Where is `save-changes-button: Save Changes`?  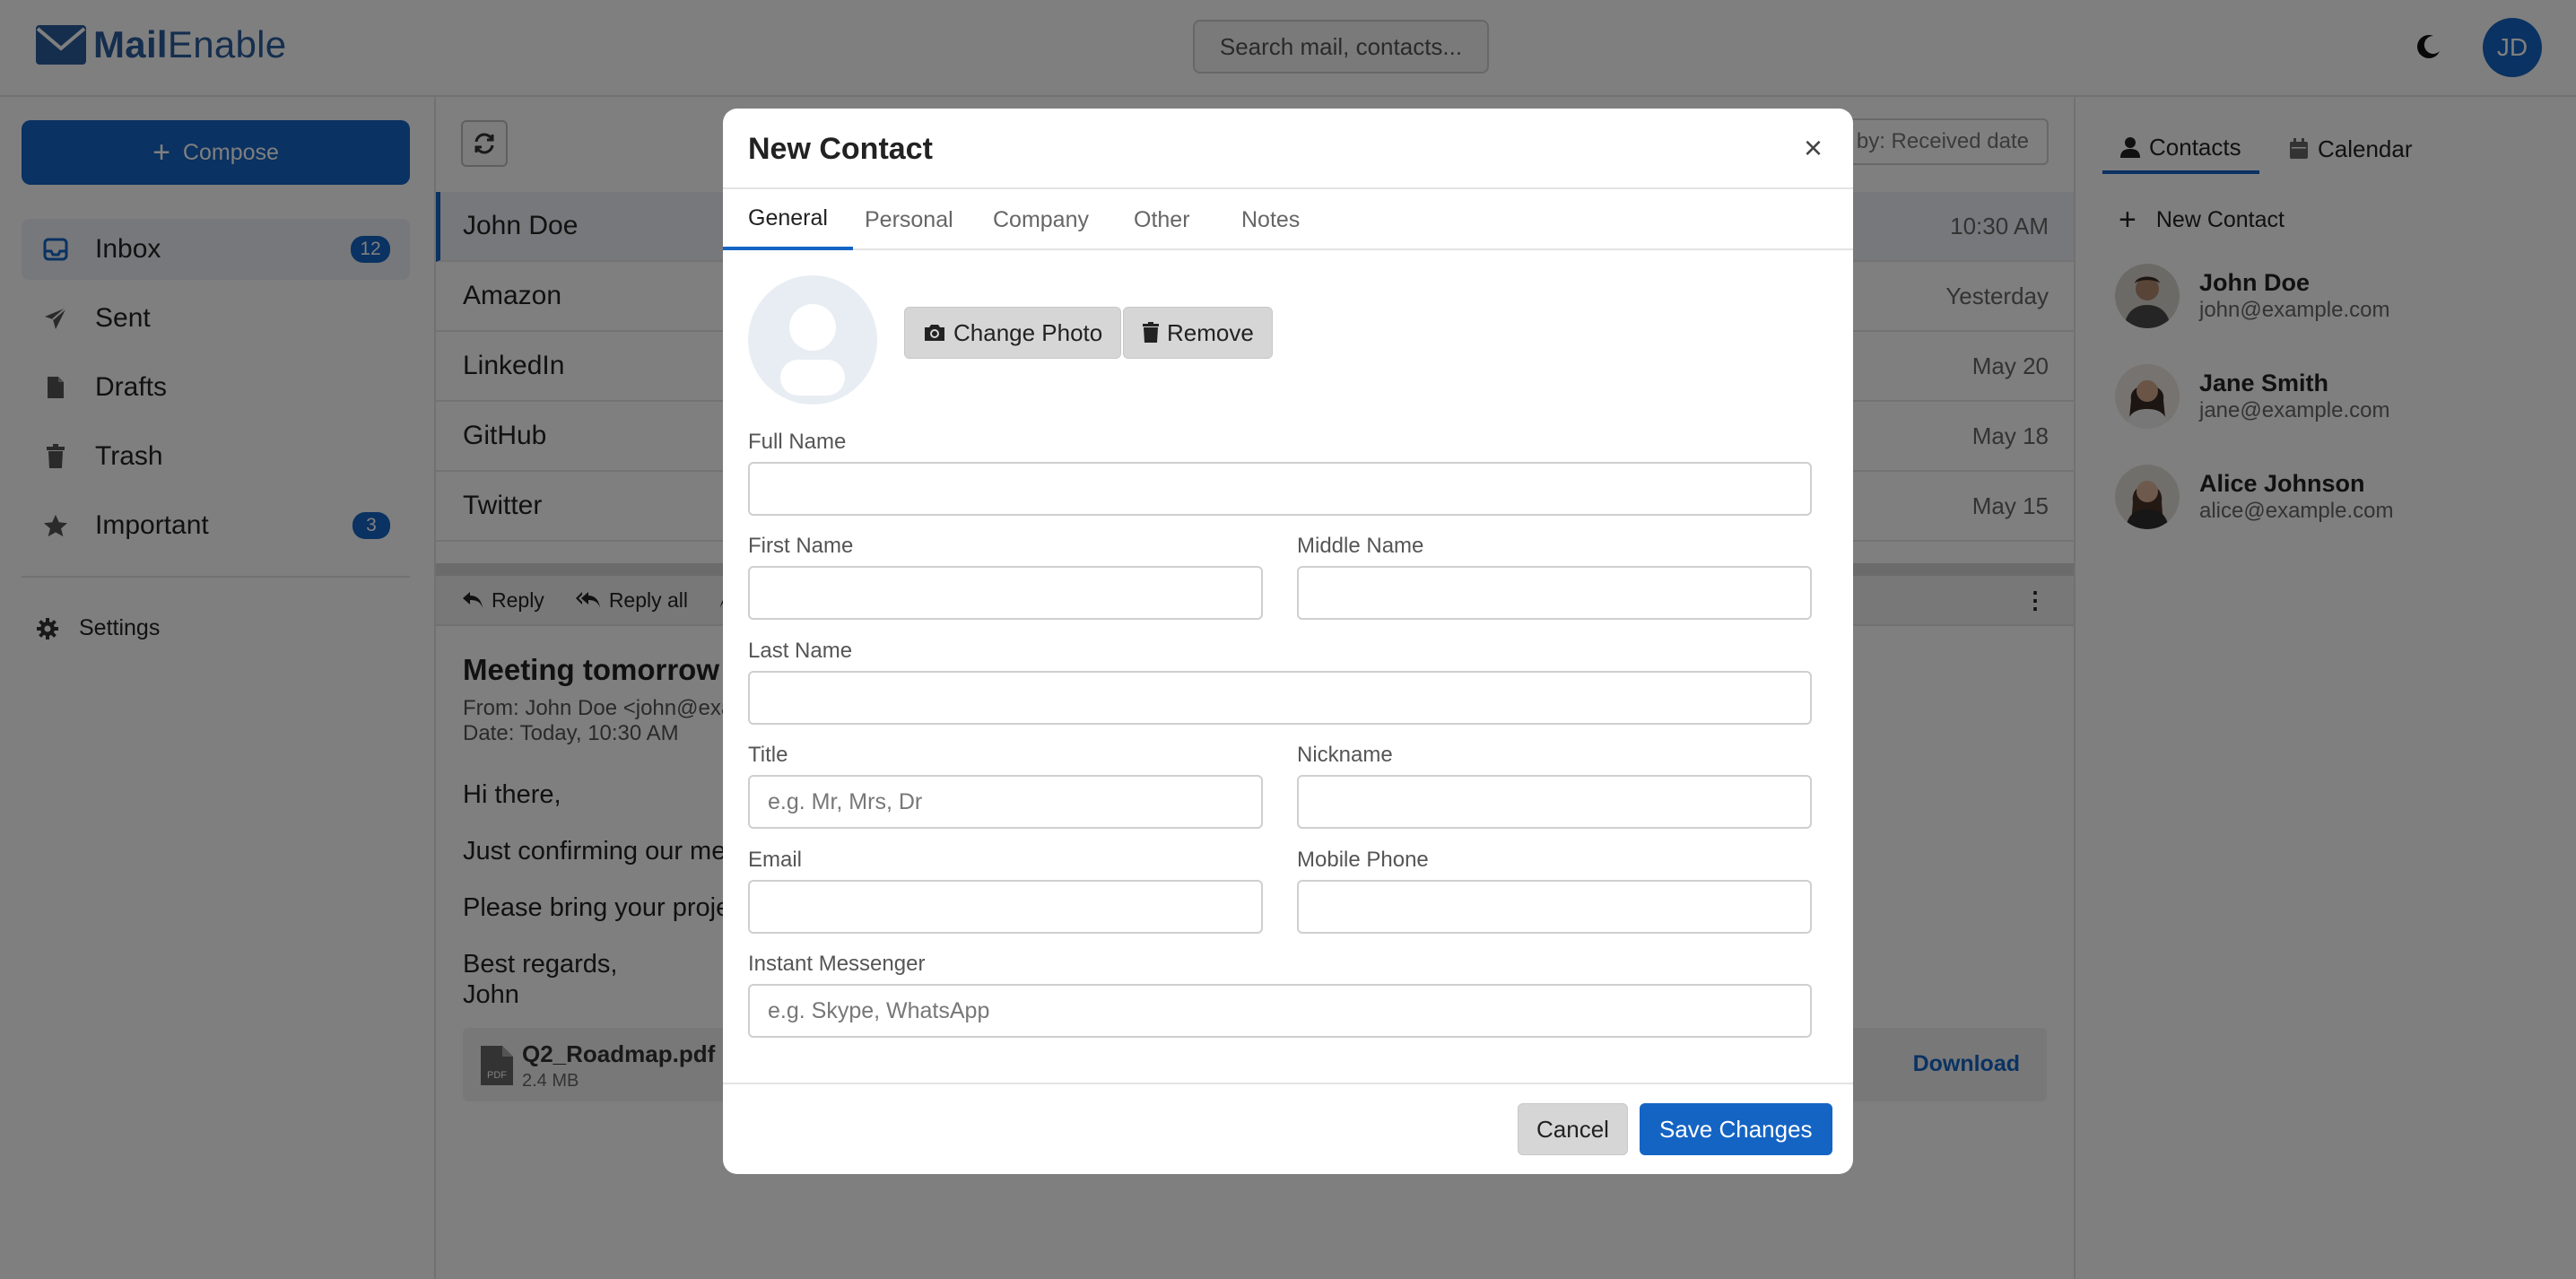 save-changes-button: Save Changes is located at coordinates (1736, 1129).